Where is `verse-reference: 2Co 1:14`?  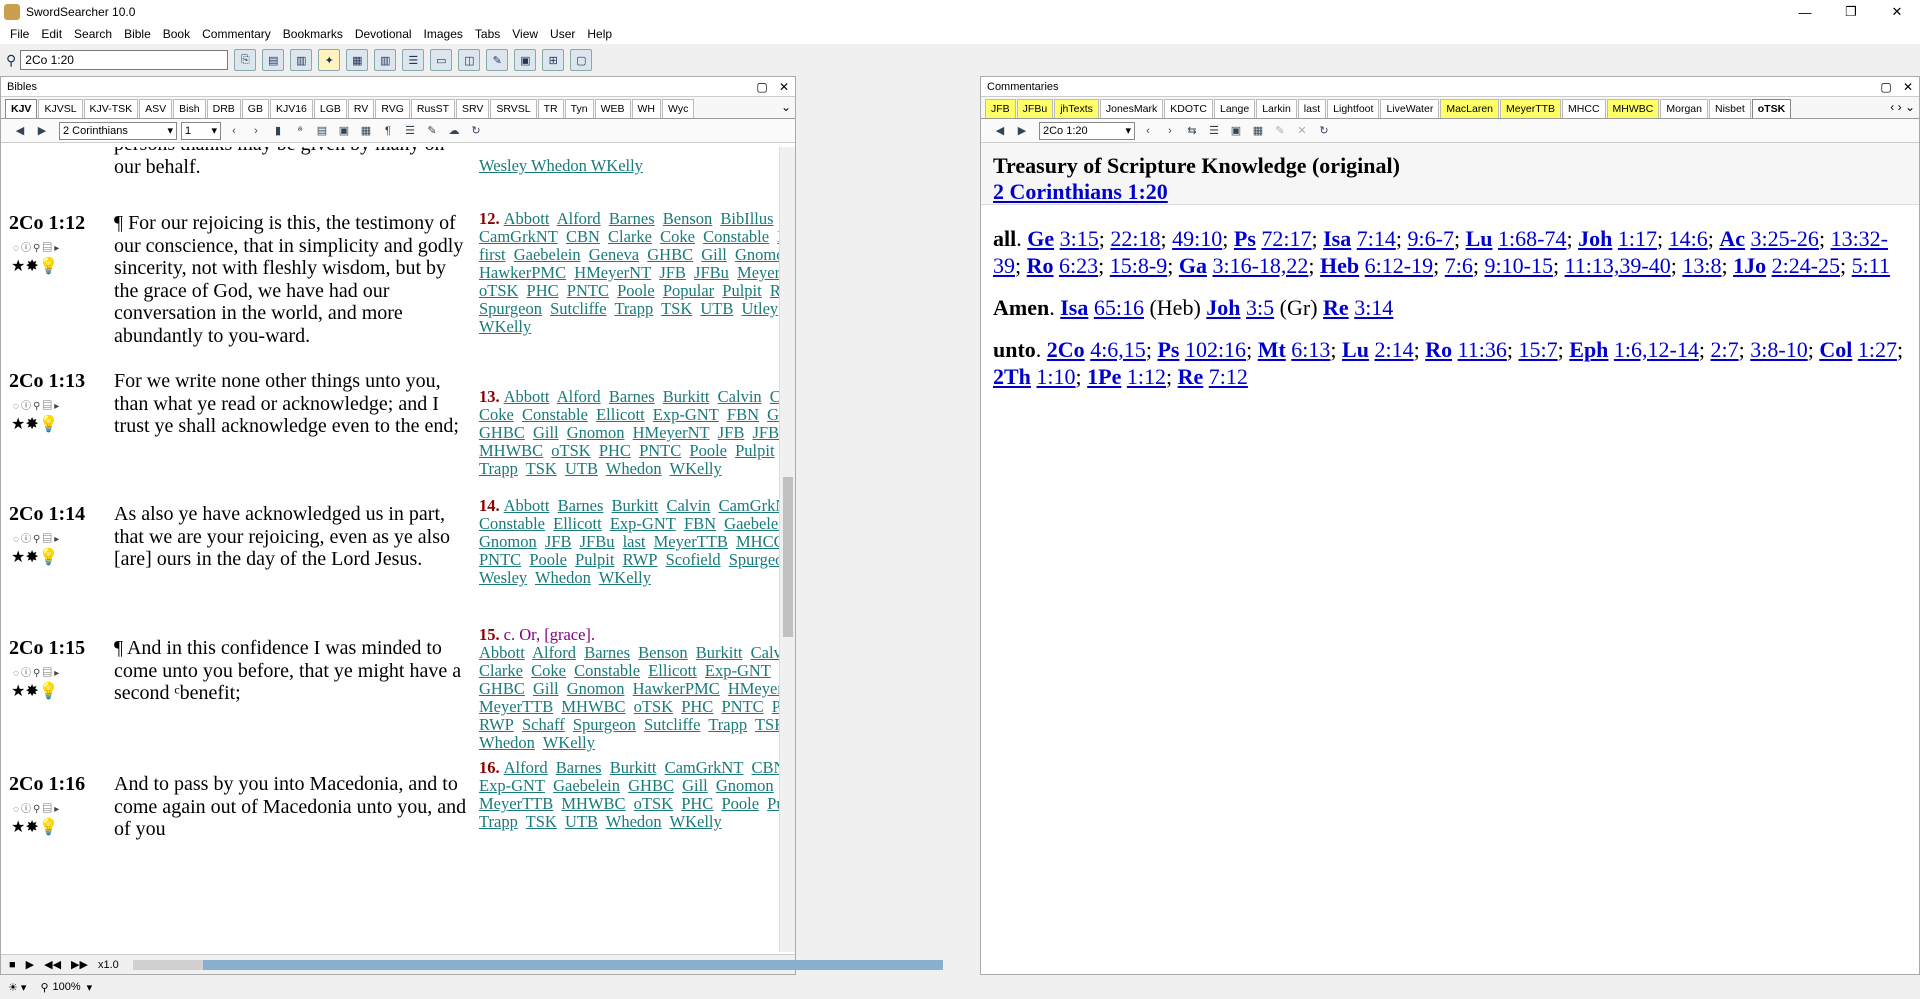 verse-reference: 2Co 1:14 is located at coordinates (47, 514).